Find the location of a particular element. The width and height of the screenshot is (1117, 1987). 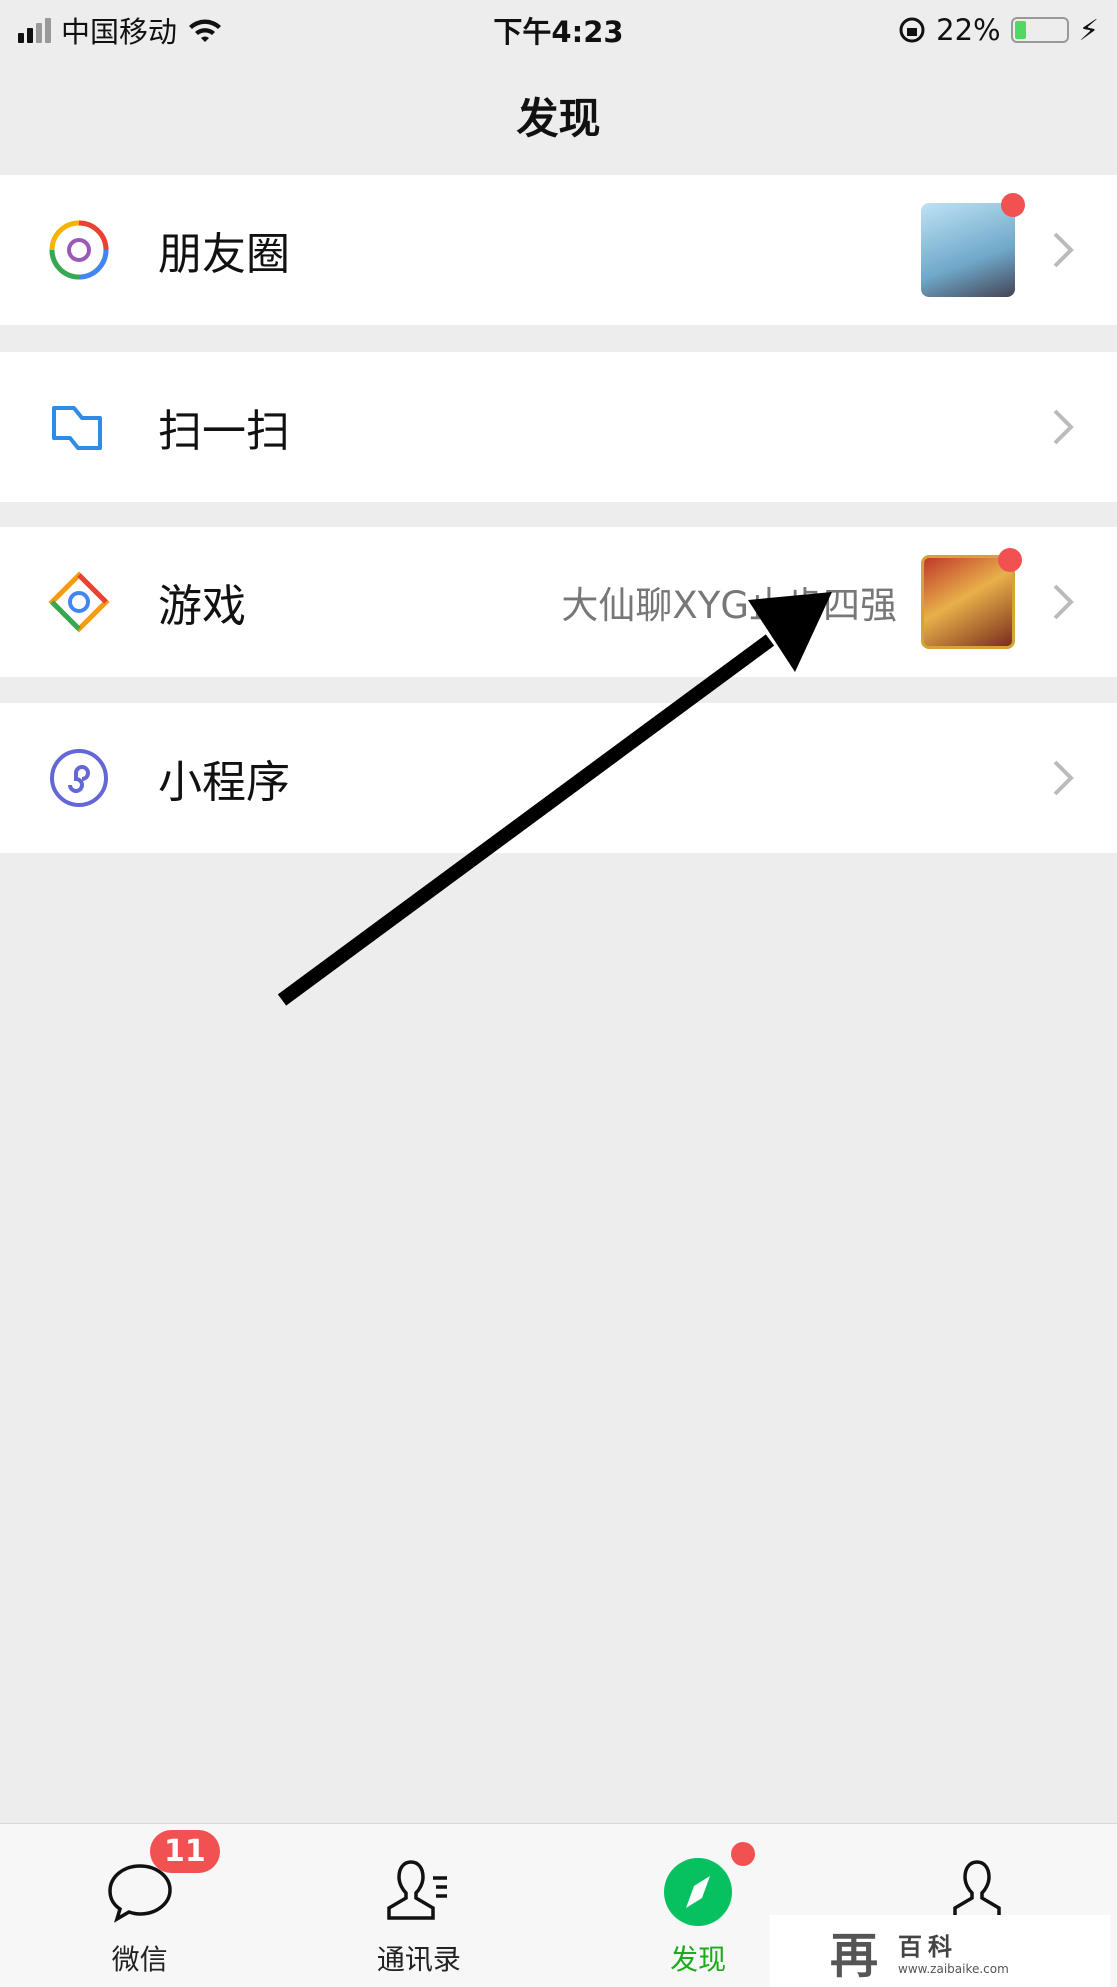

battery-percent: 22% is located at coordinates (968, 30).